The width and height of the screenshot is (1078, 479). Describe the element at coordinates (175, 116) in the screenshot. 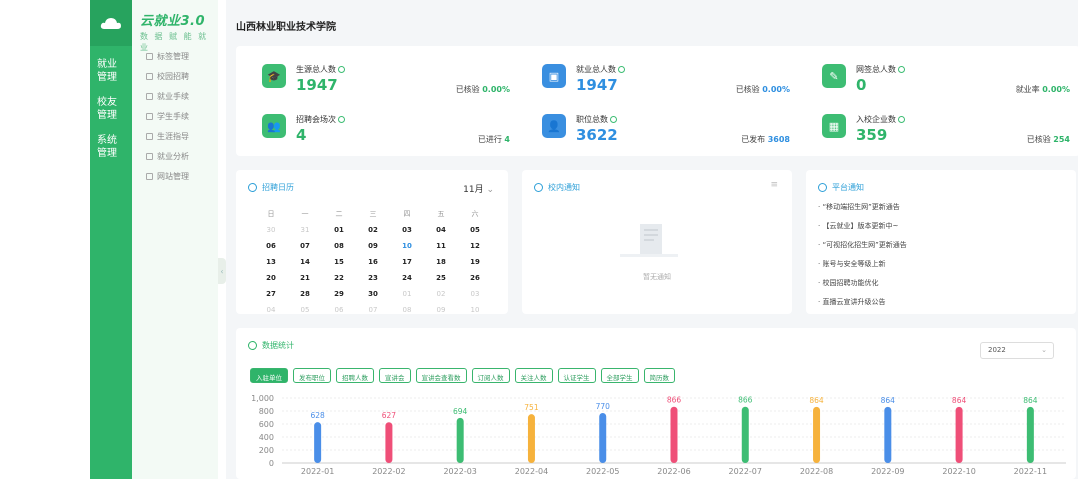

I see `menu-item-student-procedures: 学生手续` at that location.